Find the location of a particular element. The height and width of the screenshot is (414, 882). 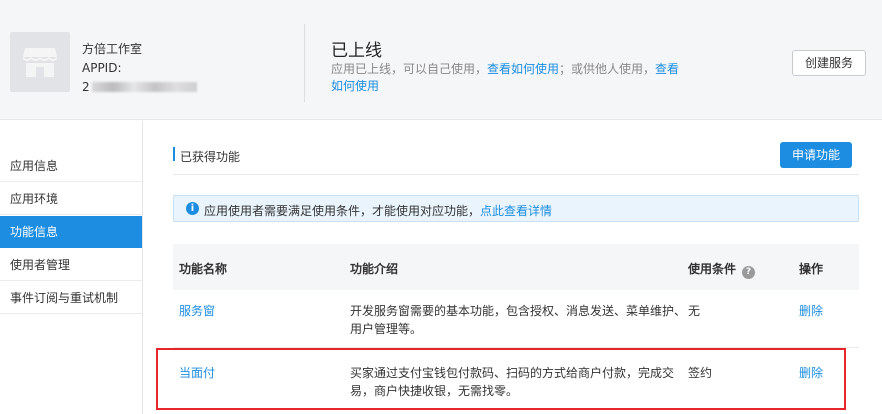

appid-value: 2 is located at coordinates (139, 87).